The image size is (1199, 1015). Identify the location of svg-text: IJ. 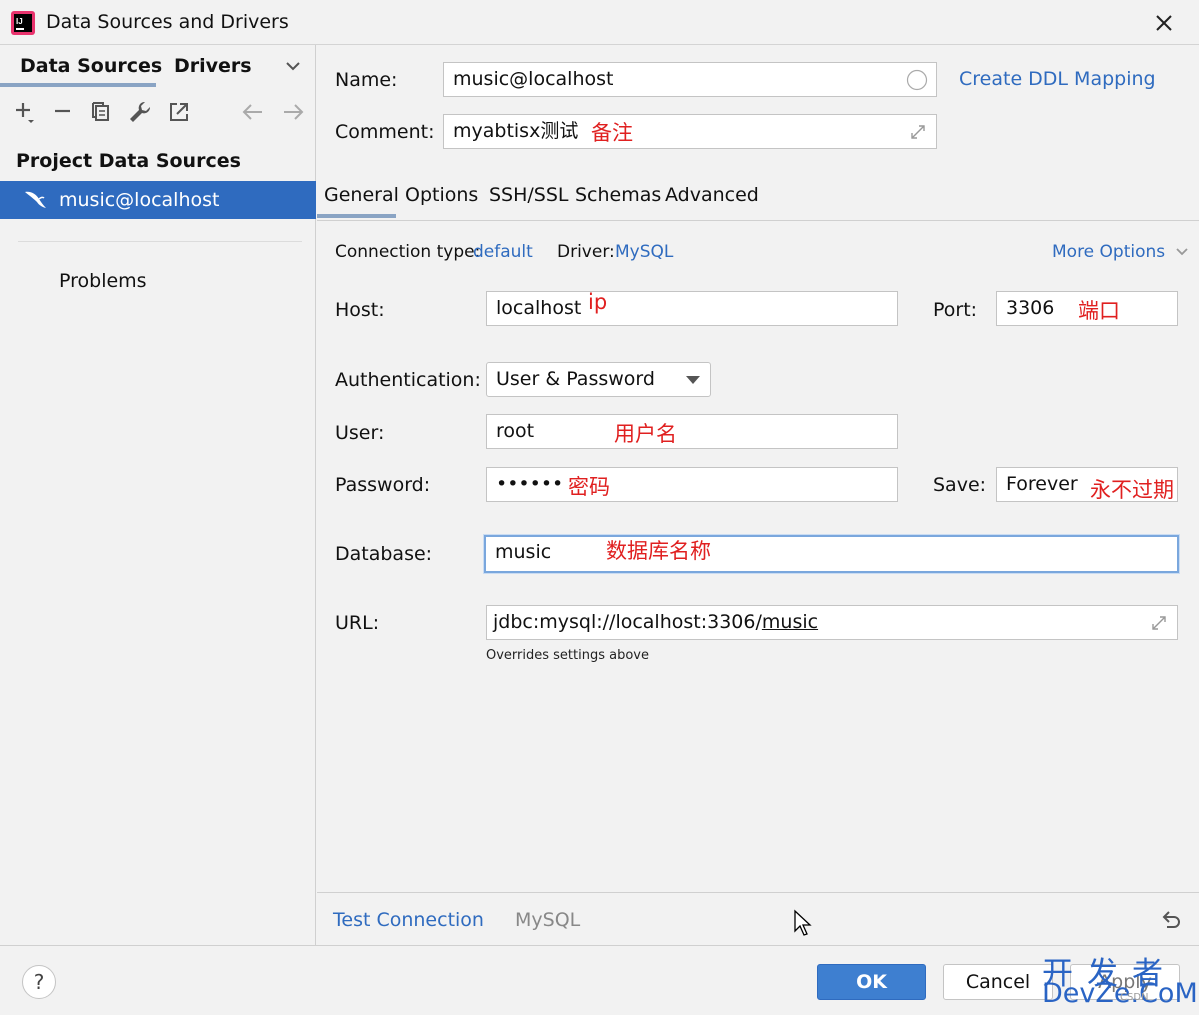
(19, 21).